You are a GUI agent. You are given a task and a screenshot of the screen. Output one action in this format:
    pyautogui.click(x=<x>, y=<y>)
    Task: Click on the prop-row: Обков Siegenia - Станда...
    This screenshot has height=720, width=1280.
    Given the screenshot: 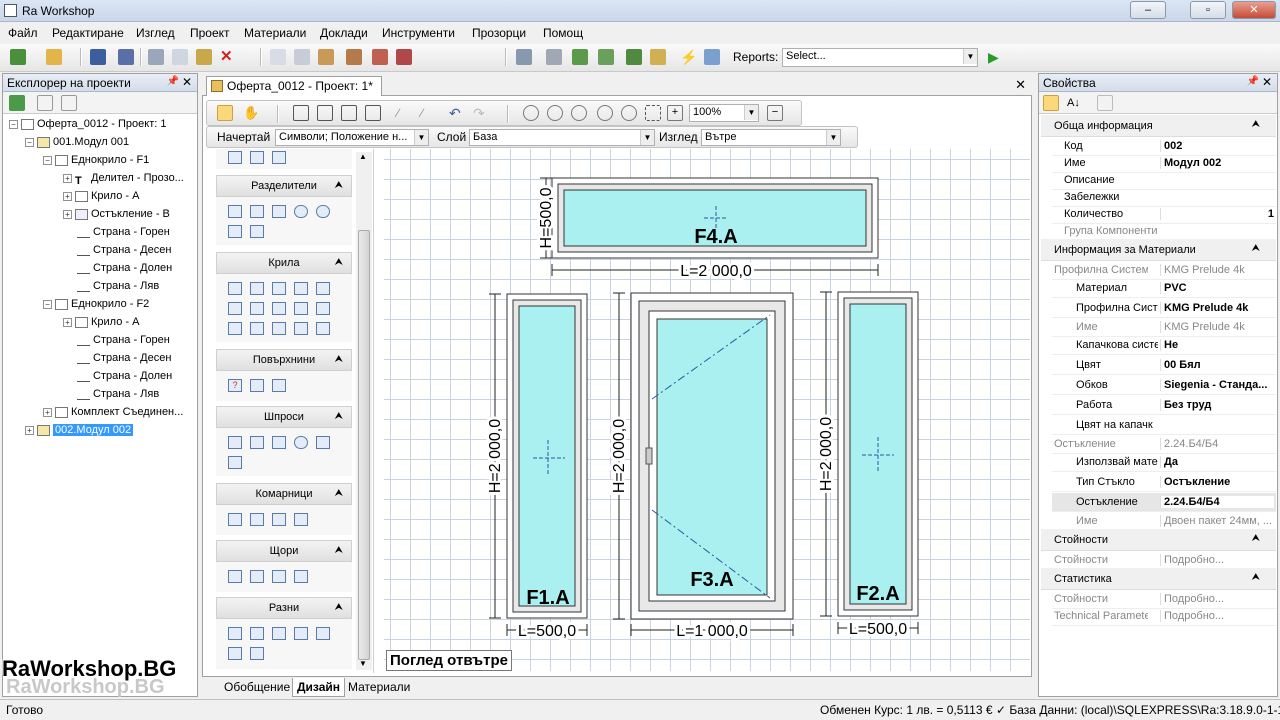 What is the action you would take?
    pyautogui.click(x=1164, y=385)
    